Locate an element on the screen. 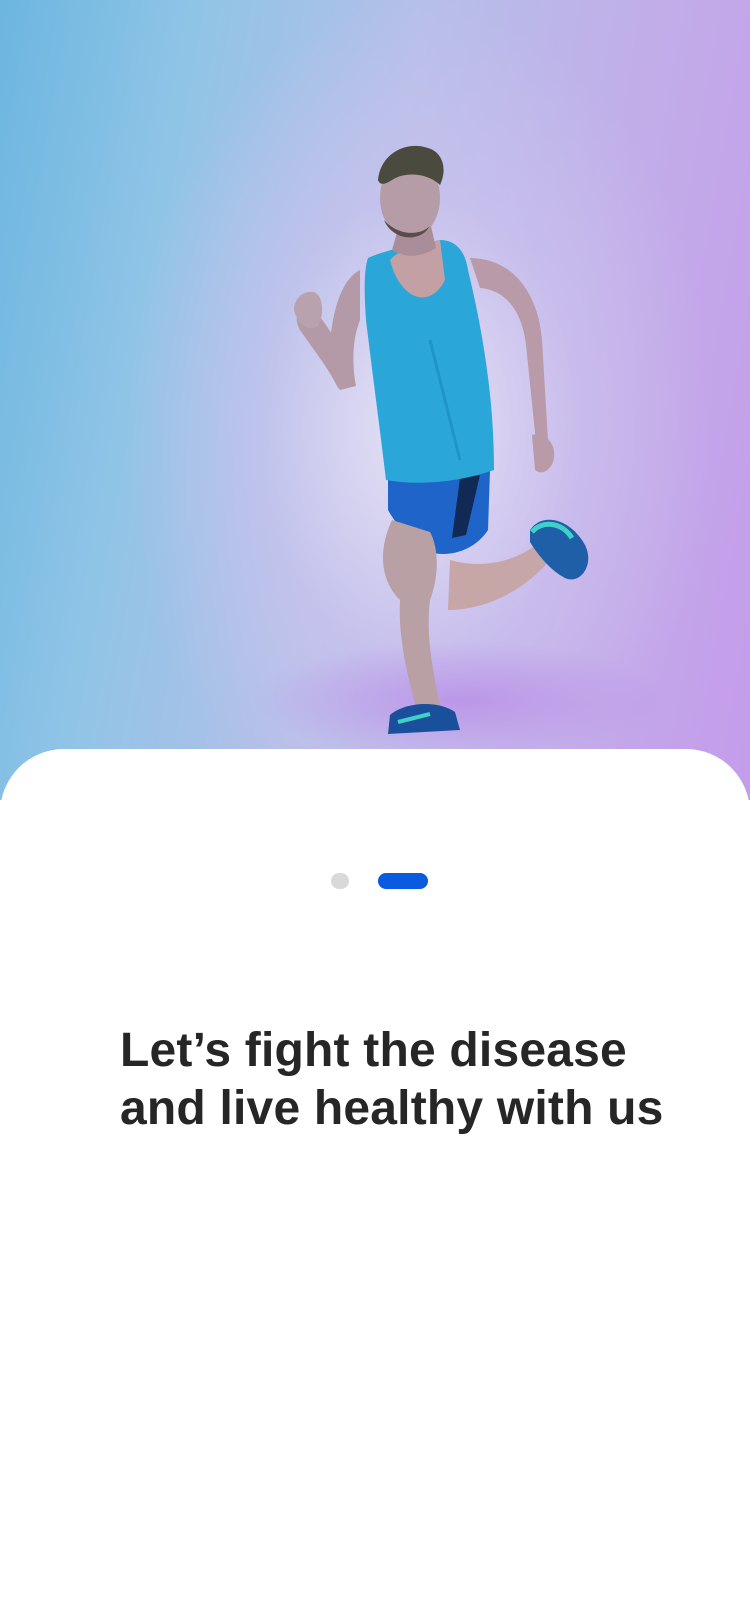 This screenshot has height=1624, width=750. runner-illustration is located at coordinates (441, 439).